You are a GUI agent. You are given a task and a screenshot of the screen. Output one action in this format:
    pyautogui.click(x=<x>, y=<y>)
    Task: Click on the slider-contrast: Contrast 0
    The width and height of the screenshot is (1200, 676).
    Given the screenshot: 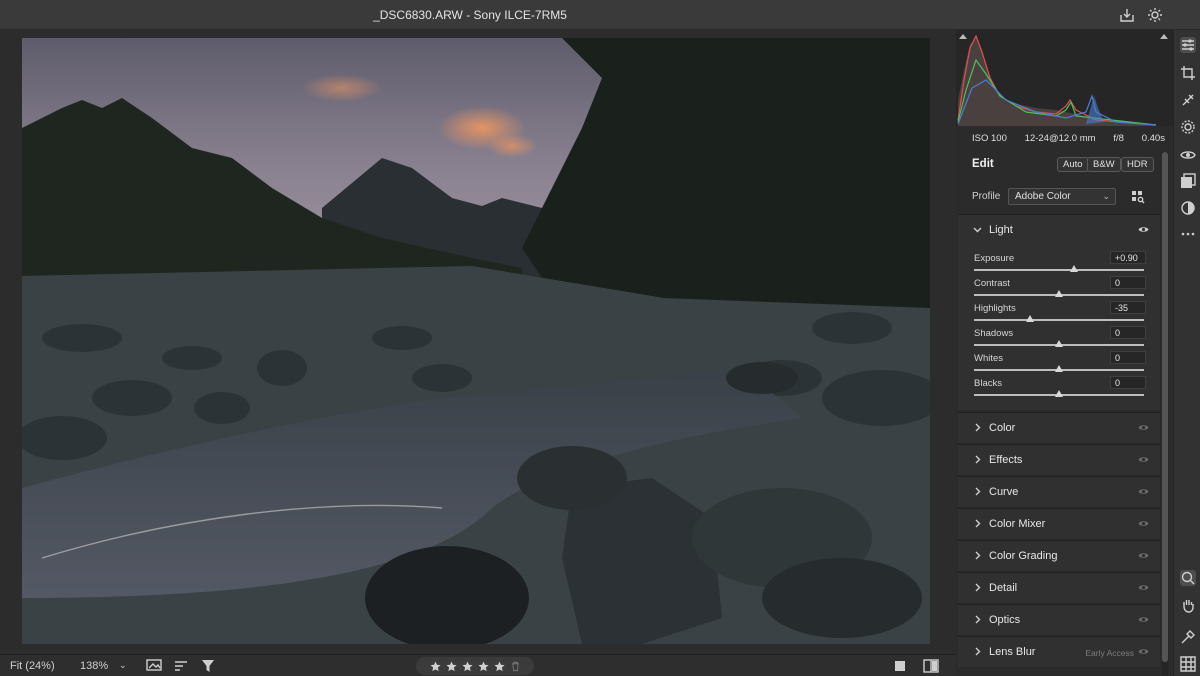 What is the action you would take?
    pyautogui.click(x=1059, y=289)
    